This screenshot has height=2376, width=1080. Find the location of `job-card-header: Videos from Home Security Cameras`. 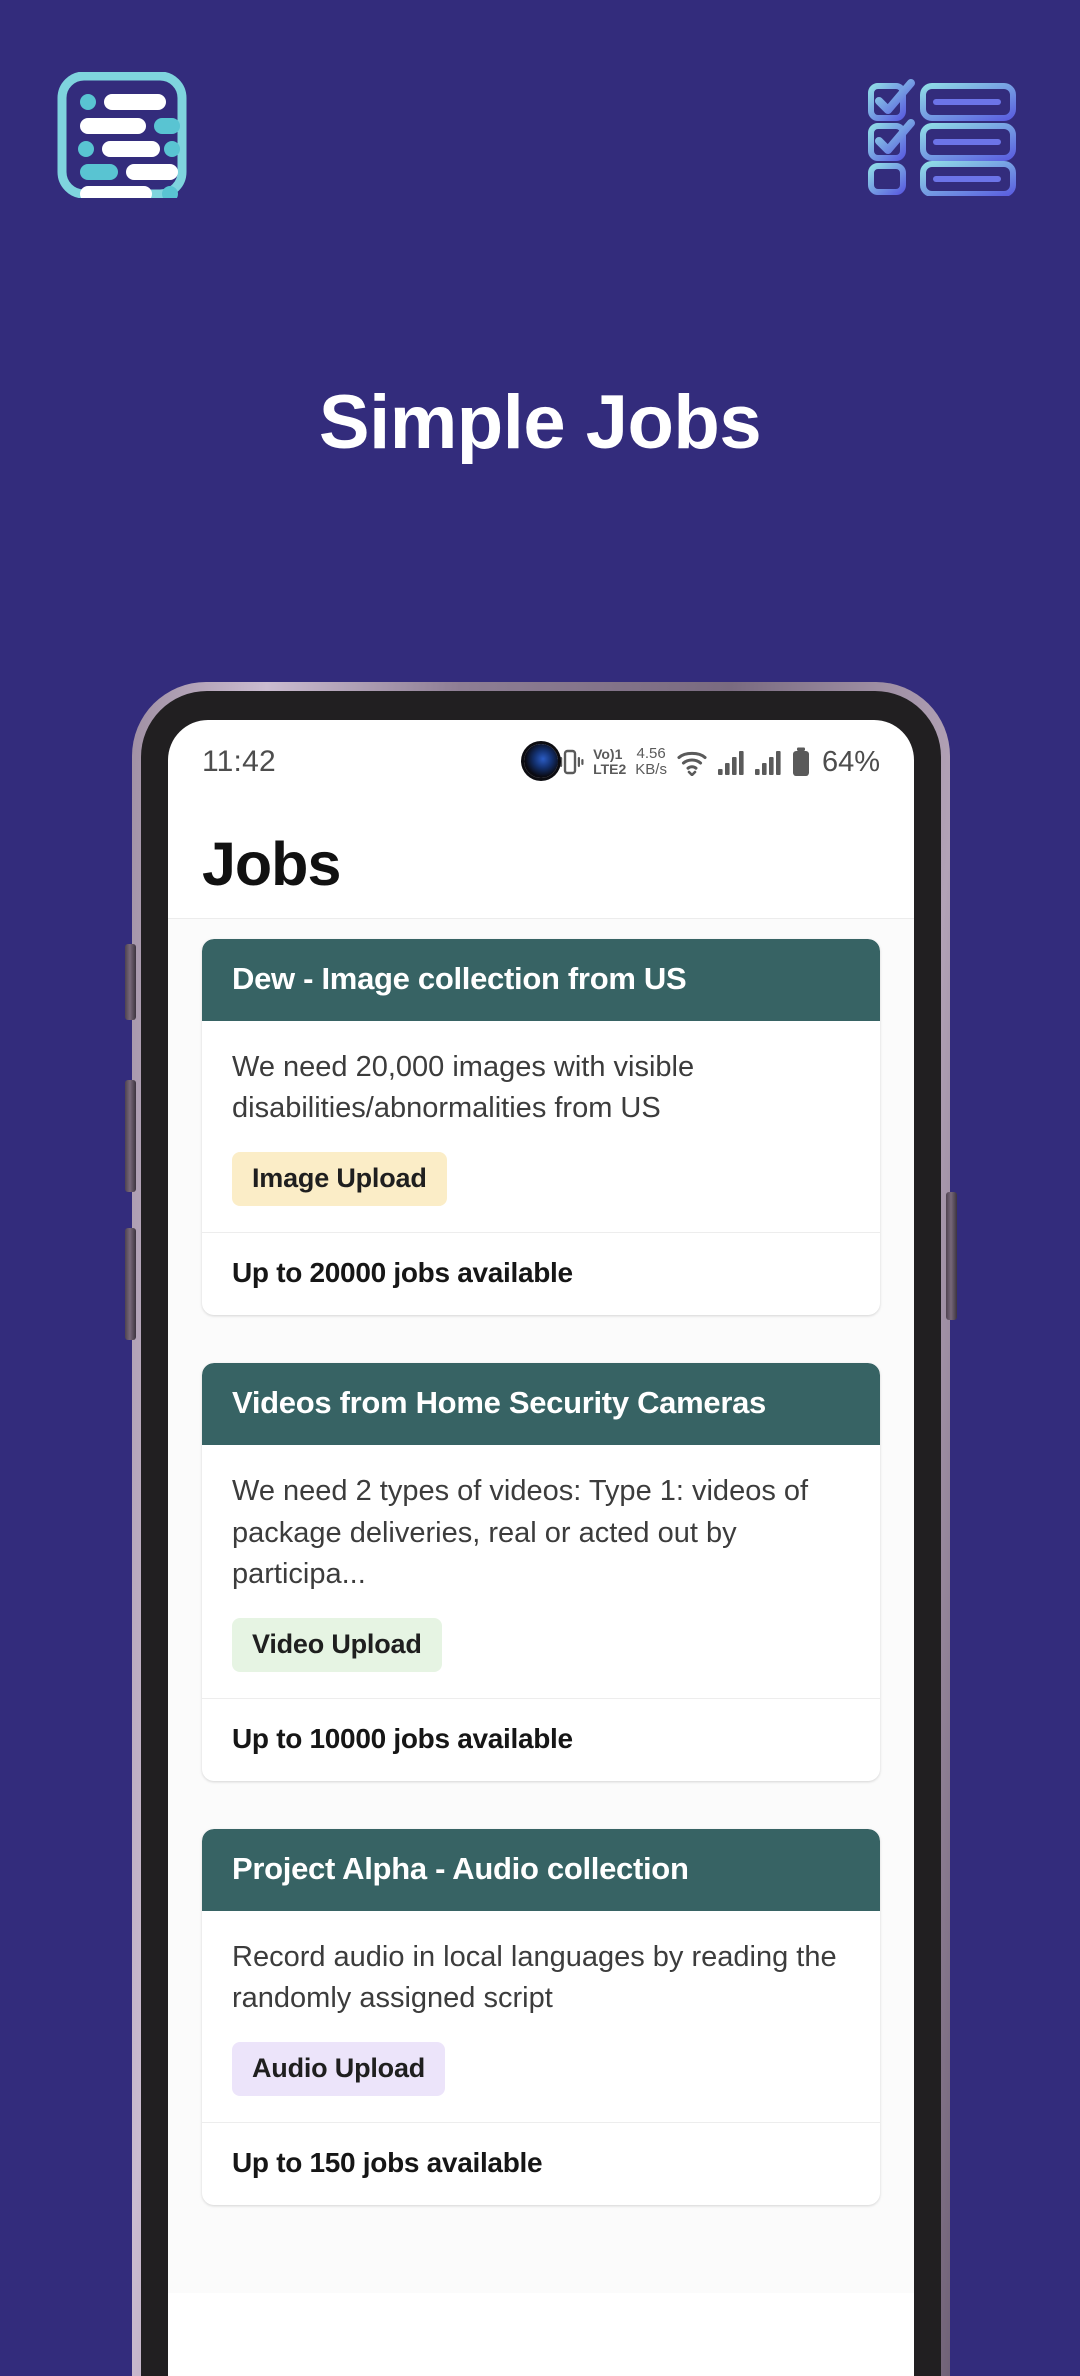

job-card-header: Videos from Home Security Cameras is located at coordinates (541, 1404).